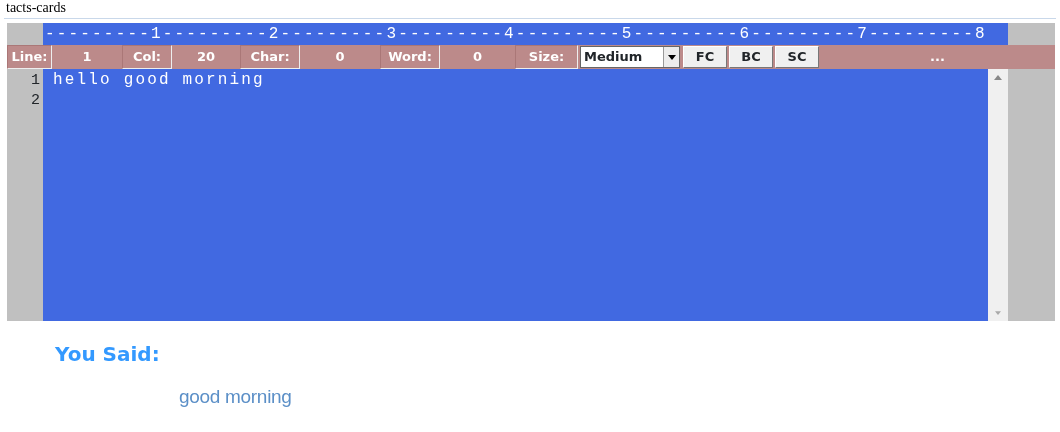  What do you see at coordinates (25, 34) in the screenshot?
I see `ruler-margin` at bounding box center [25, 34].